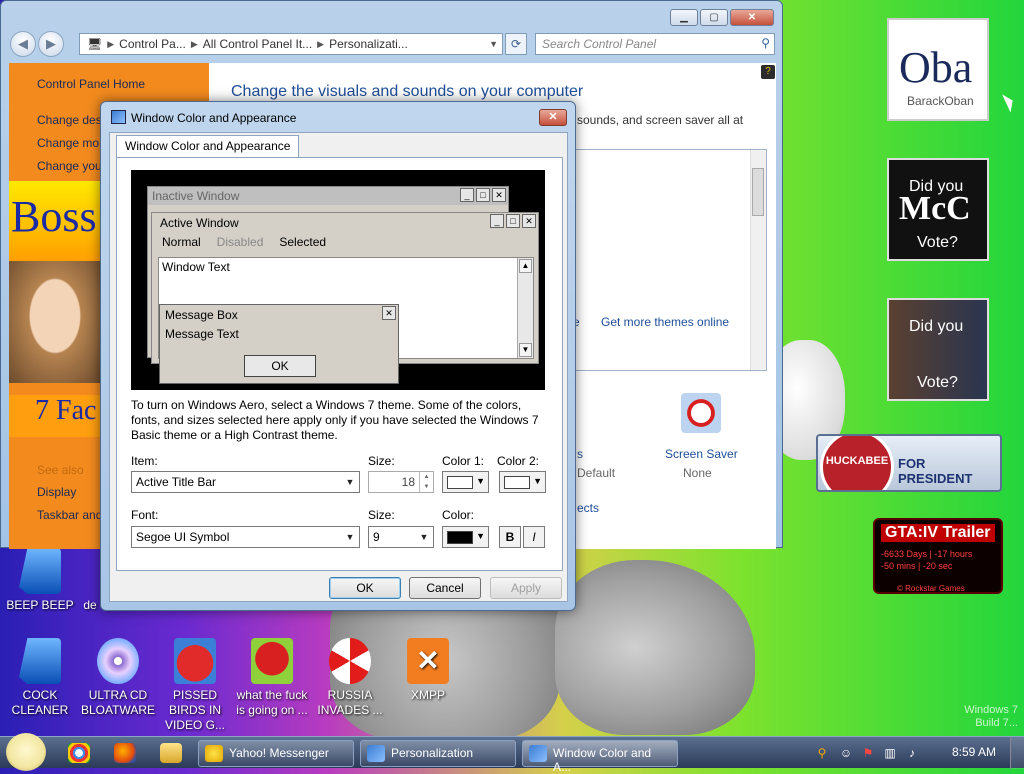  I want to click on scrollbar-thumb, so click(758, 192).